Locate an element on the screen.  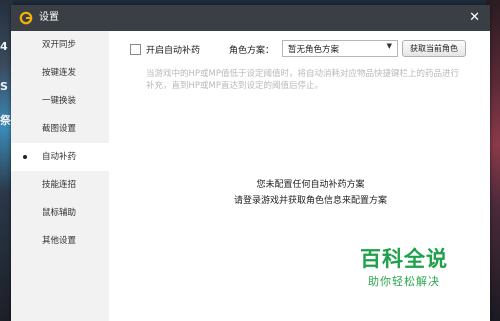
sidebar-item-quick-equip: 一键换装 is located at coordinates (60, 101).